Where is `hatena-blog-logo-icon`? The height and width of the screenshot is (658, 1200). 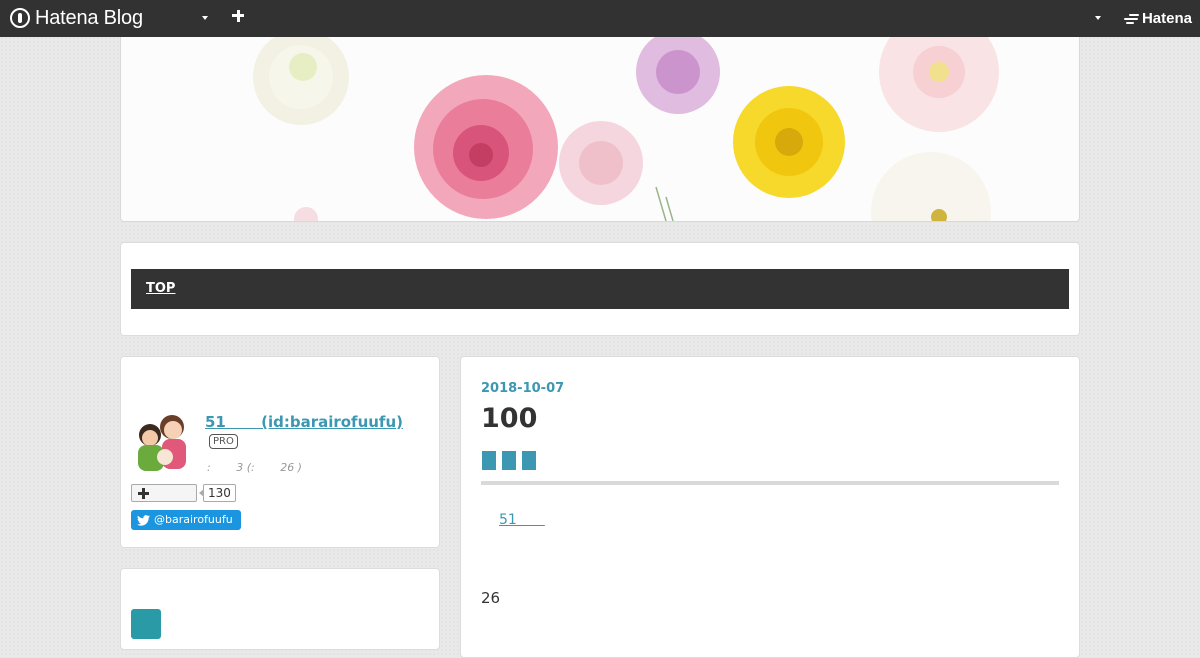
hatena-blog-logo-icon is located at coordinates (20, 18).